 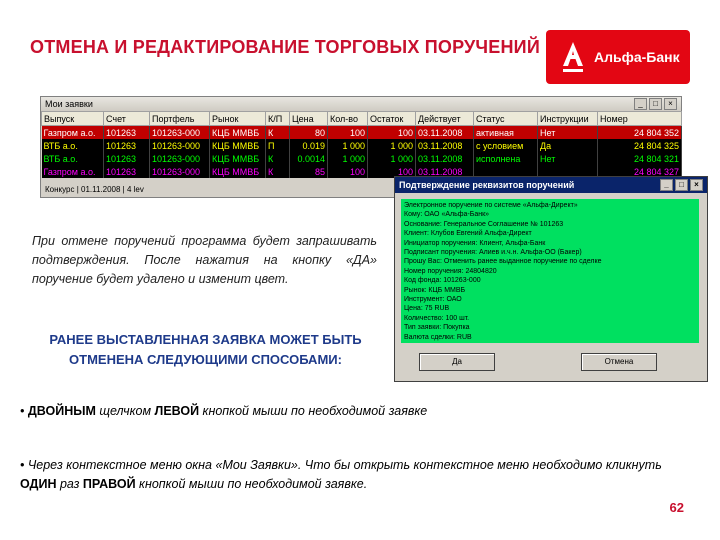 I want to click on detail-line: Инструмент: ОАО, so click(x=433, y=300).